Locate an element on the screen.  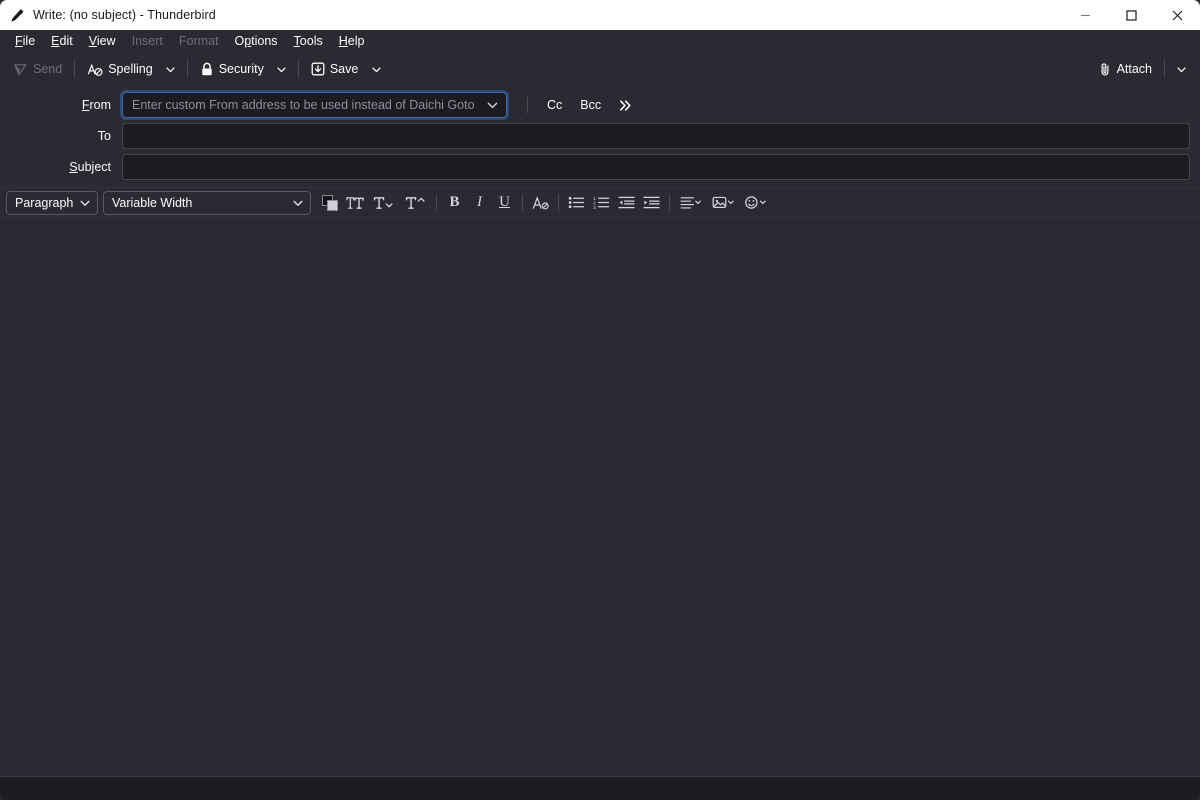
remove-formatting-icon is located at coordinates (540, 203).